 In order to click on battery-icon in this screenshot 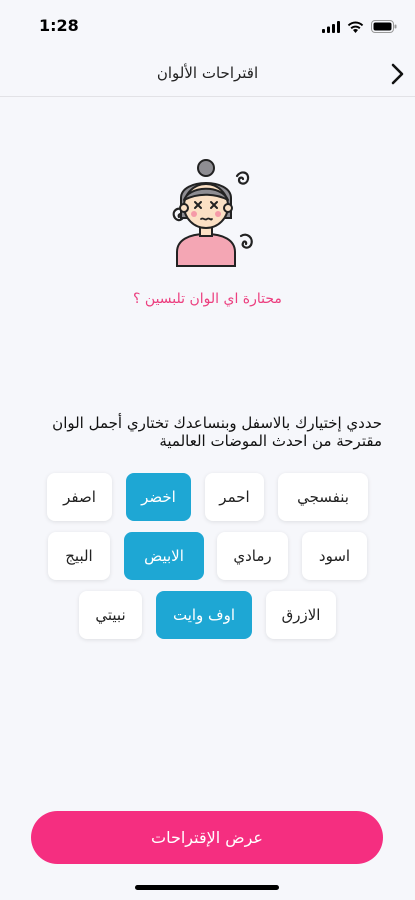, I will do `click(384, 27)`.